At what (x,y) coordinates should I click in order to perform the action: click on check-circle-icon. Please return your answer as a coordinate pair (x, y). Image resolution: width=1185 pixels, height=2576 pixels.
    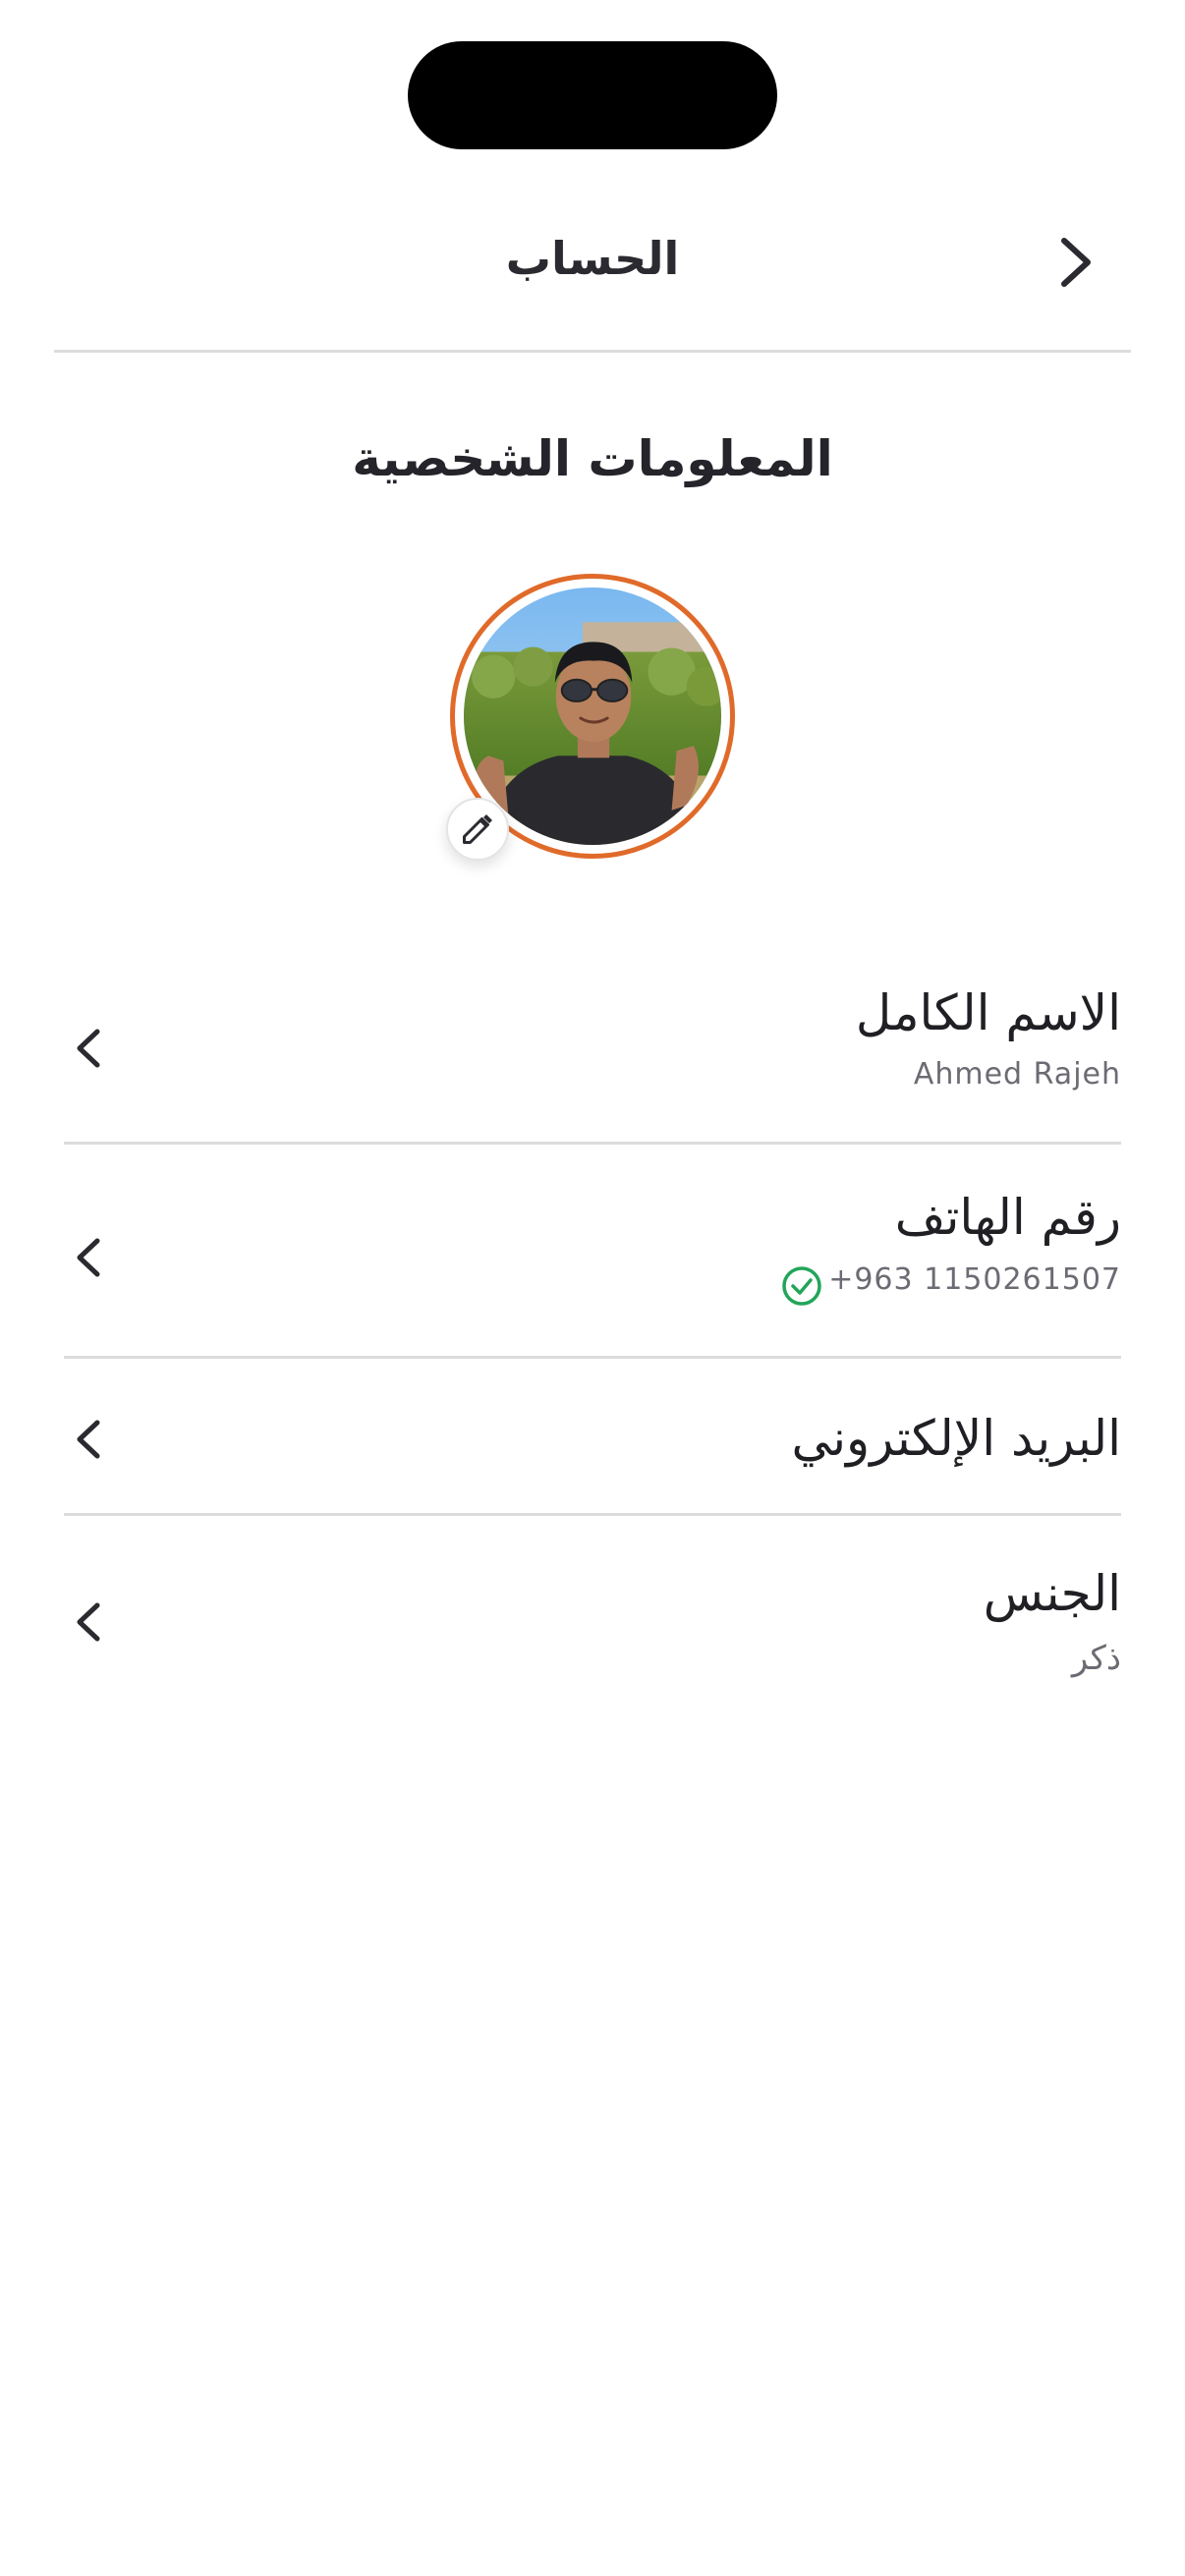
    Looking at the image, I should click on (802, 1286).